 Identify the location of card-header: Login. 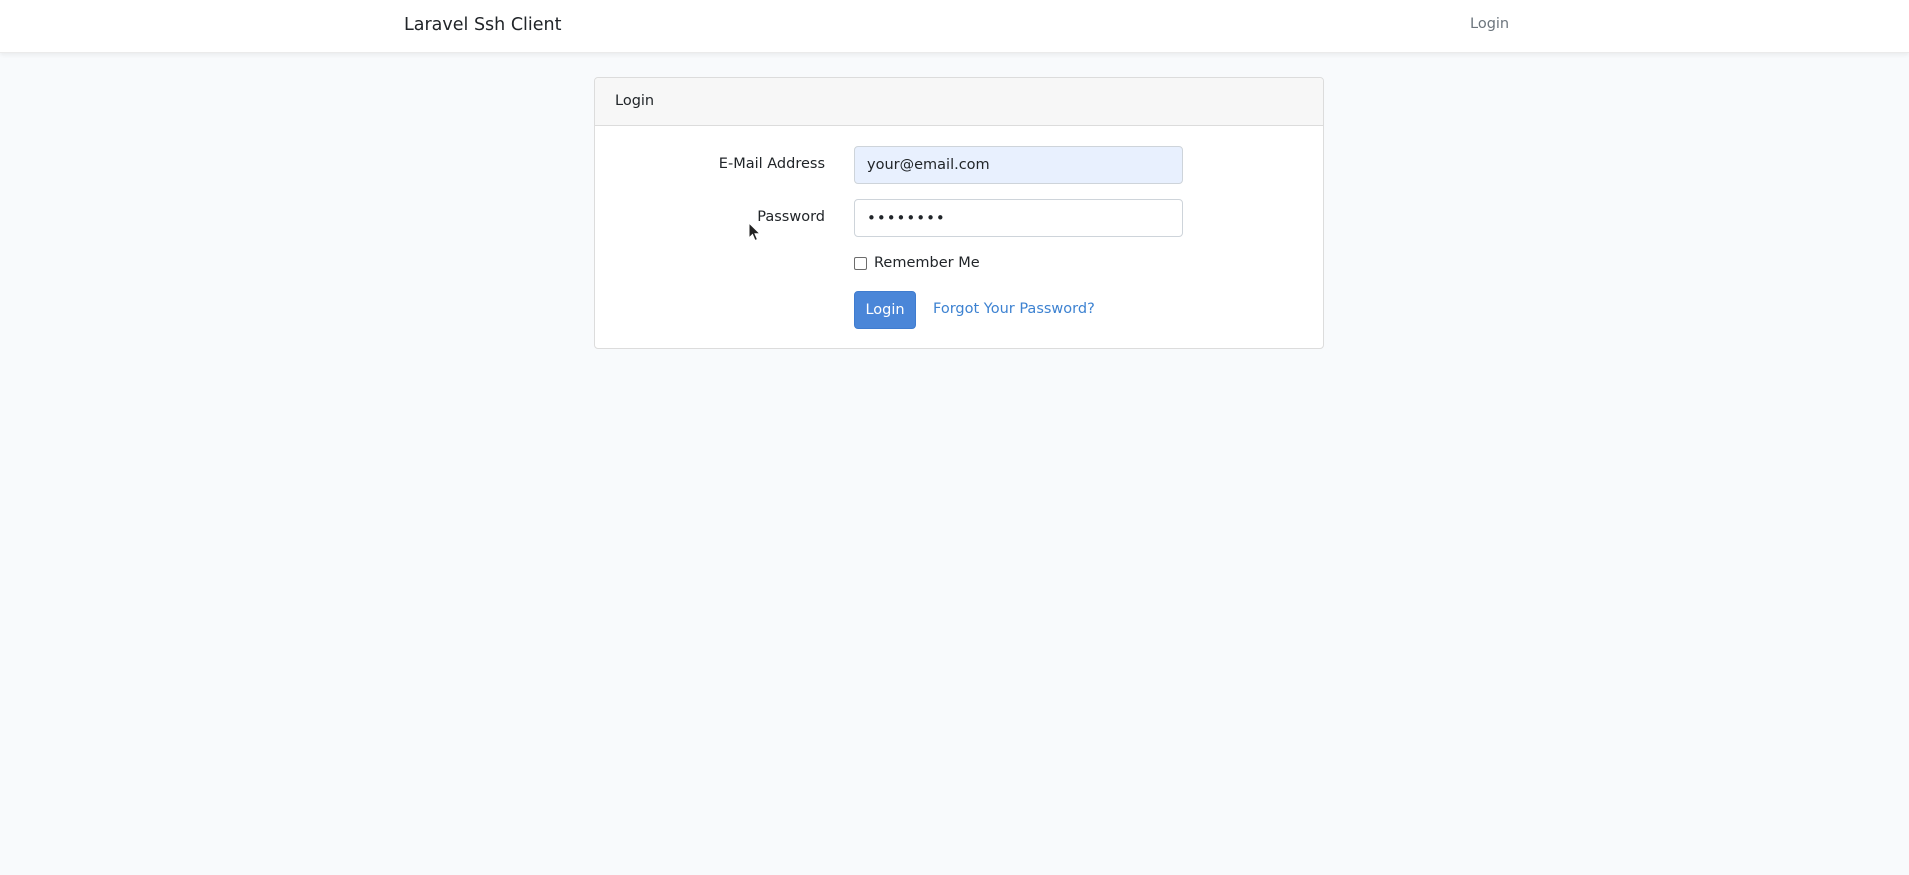
(959, 102).